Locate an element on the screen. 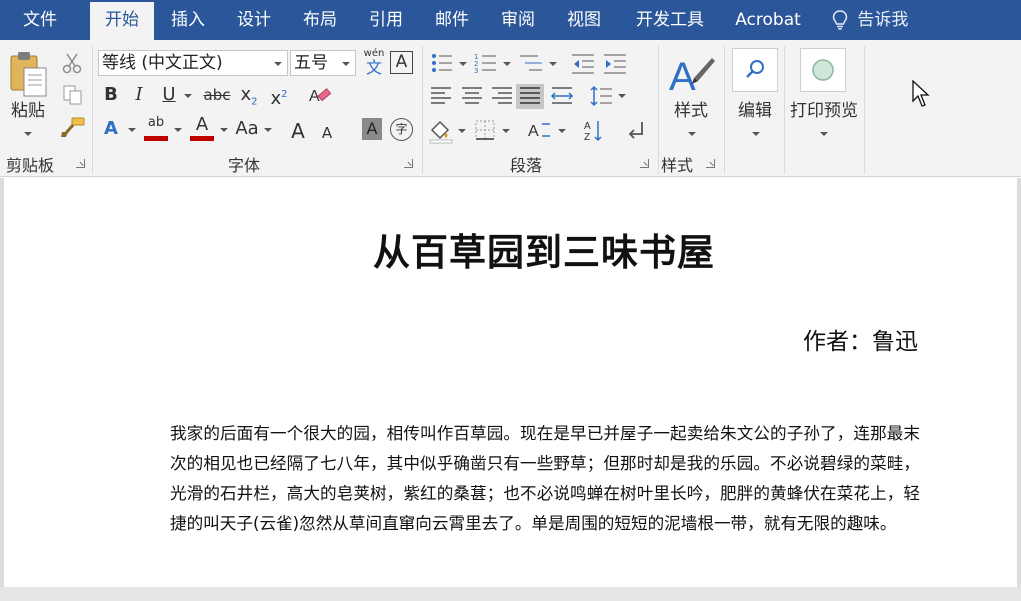  tab-view: 视图 is located at coordinates (584, 20).